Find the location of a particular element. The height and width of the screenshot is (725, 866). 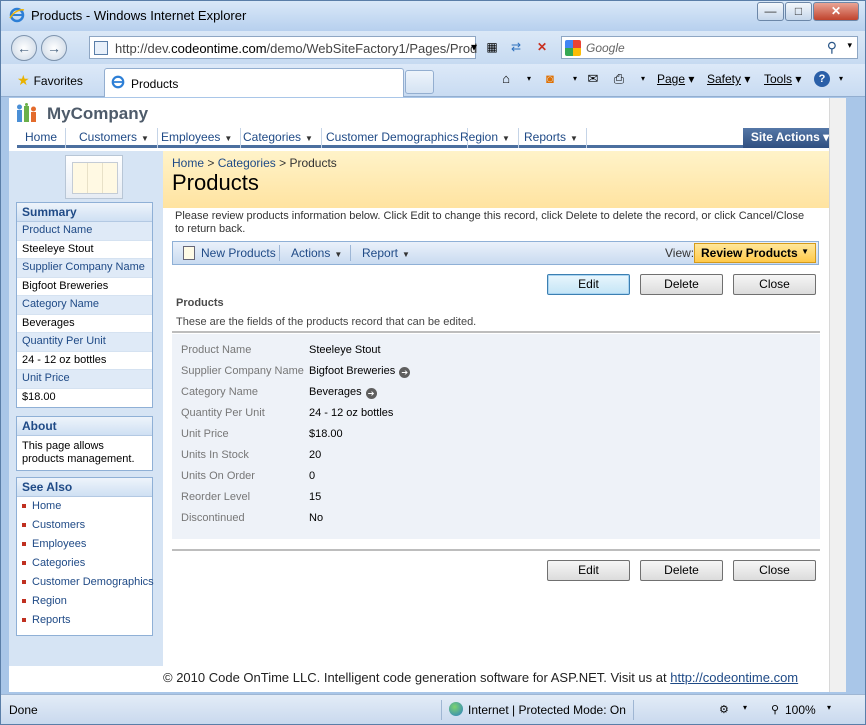

report-menu: Report ▼ is located at coordinates (386, 253).